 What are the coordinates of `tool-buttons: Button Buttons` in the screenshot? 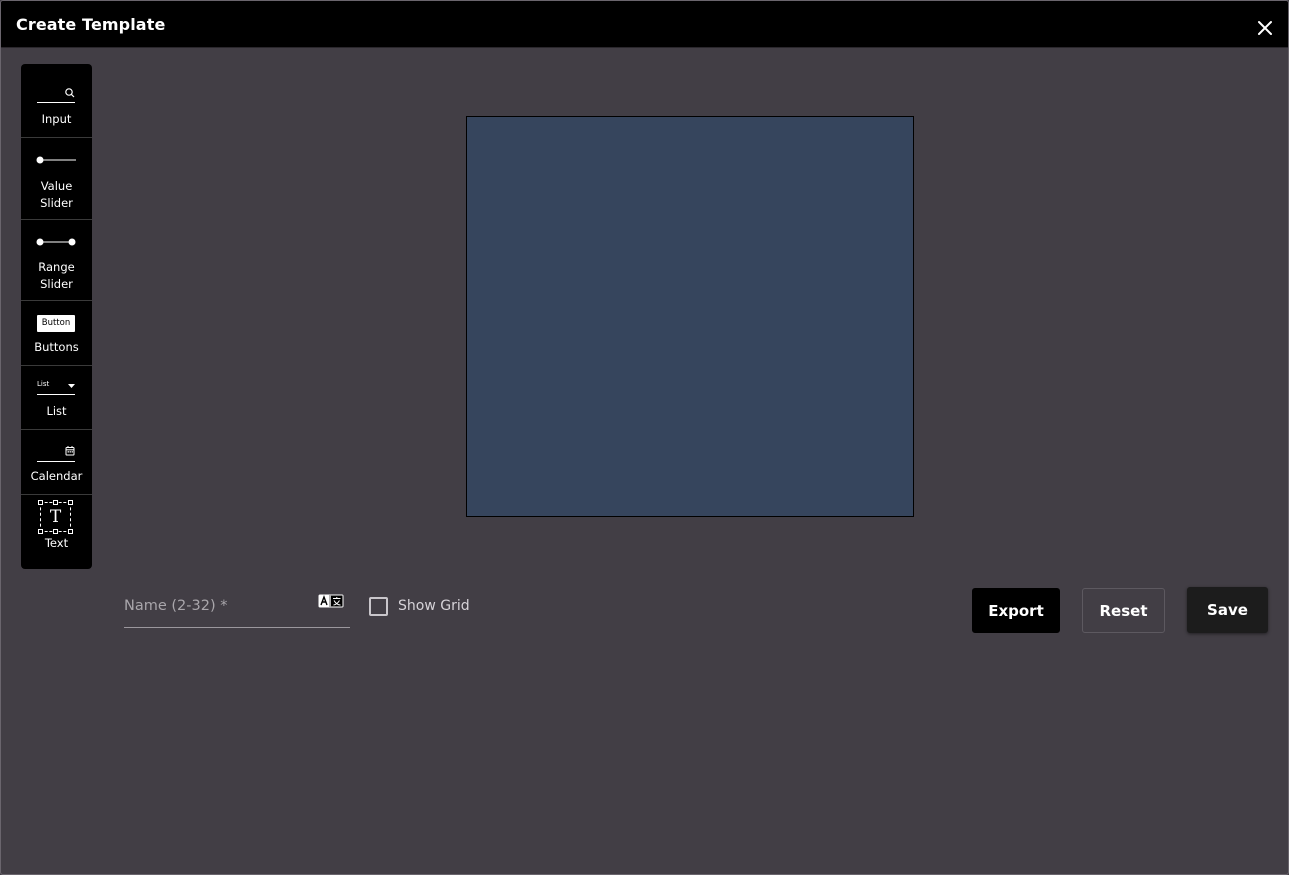 It's located at (56, 333).